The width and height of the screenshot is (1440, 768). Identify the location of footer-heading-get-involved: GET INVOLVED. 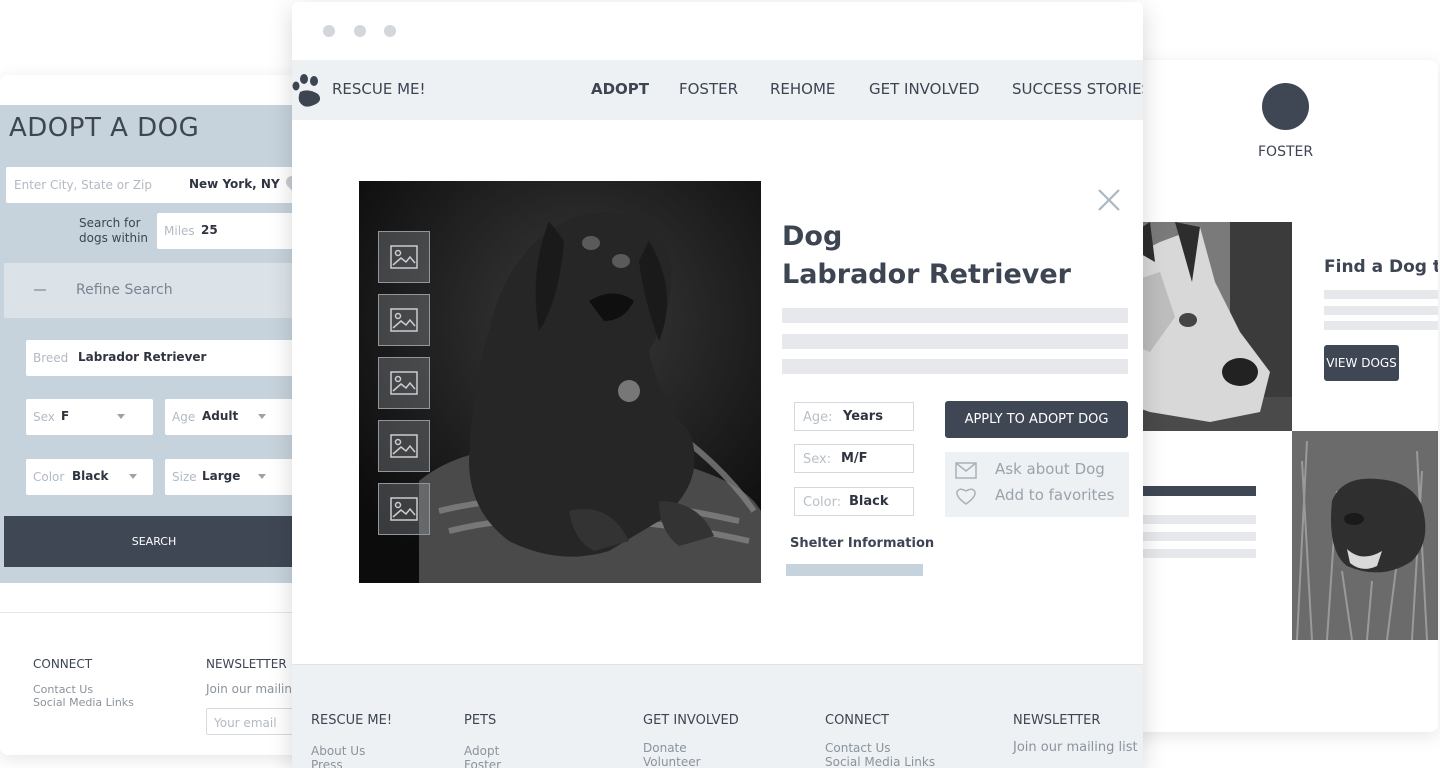
(691, 720).